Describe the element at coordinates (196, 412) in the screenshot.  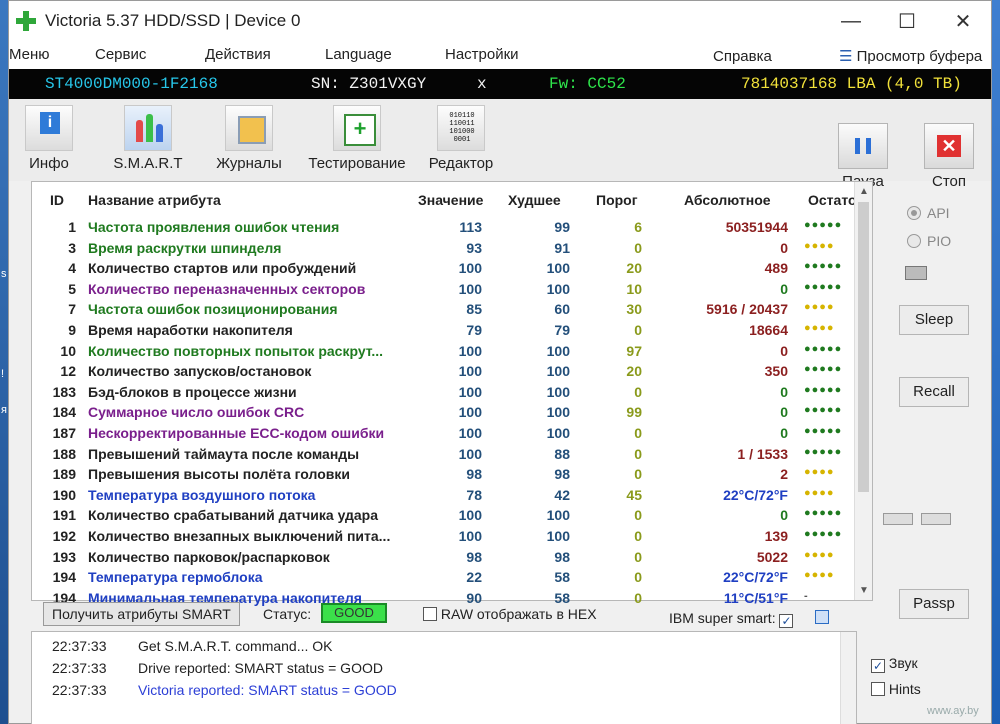
I see `attr-name: Суммарное число ошибок CRC` at that location.